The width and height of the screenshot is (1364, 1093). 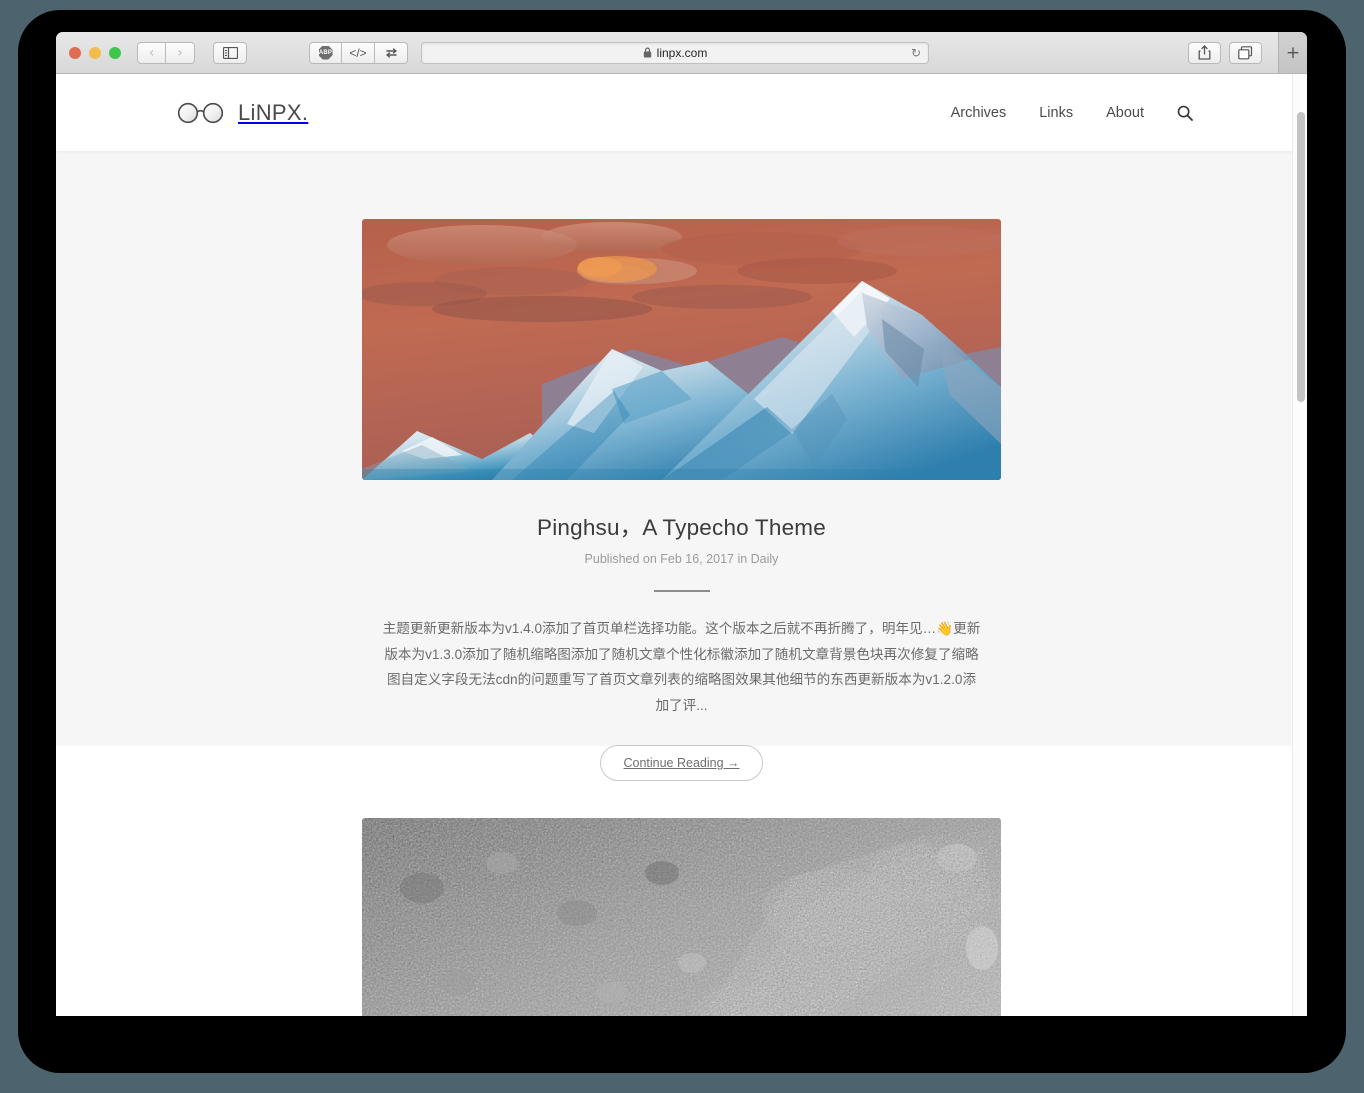 I want to click on site-brand-text: LiNPX., so click(x=273, y=112).